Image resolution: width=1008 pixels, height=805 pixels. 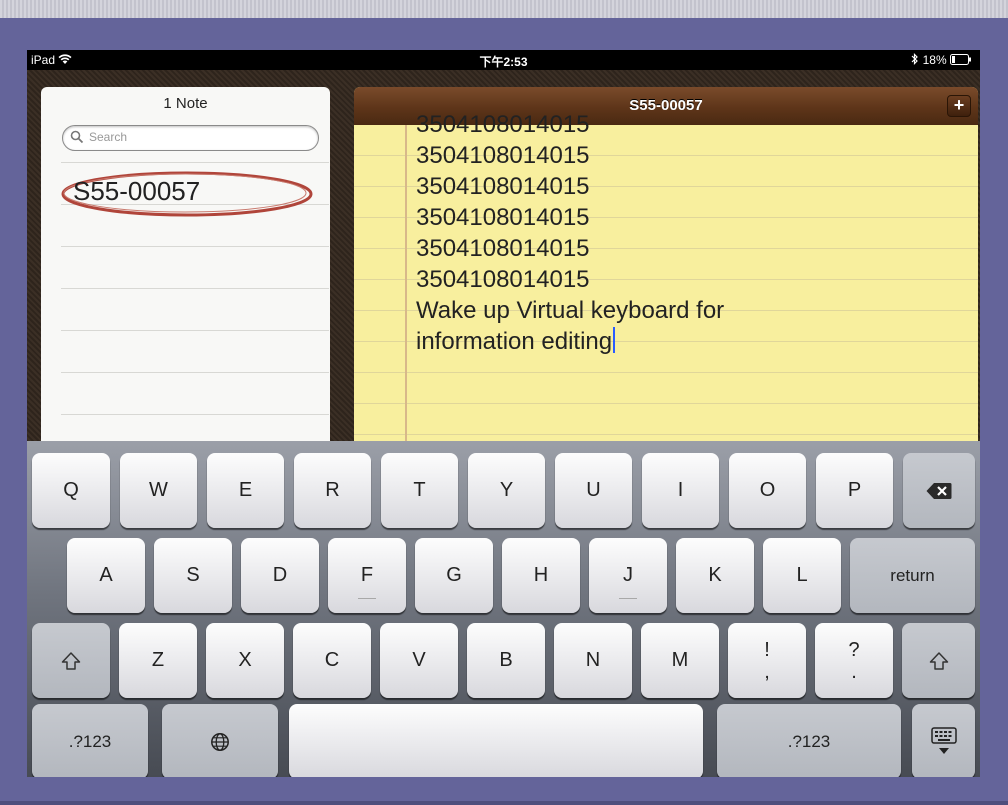 I want to click on key-f: F, so click(x=367, y=575).